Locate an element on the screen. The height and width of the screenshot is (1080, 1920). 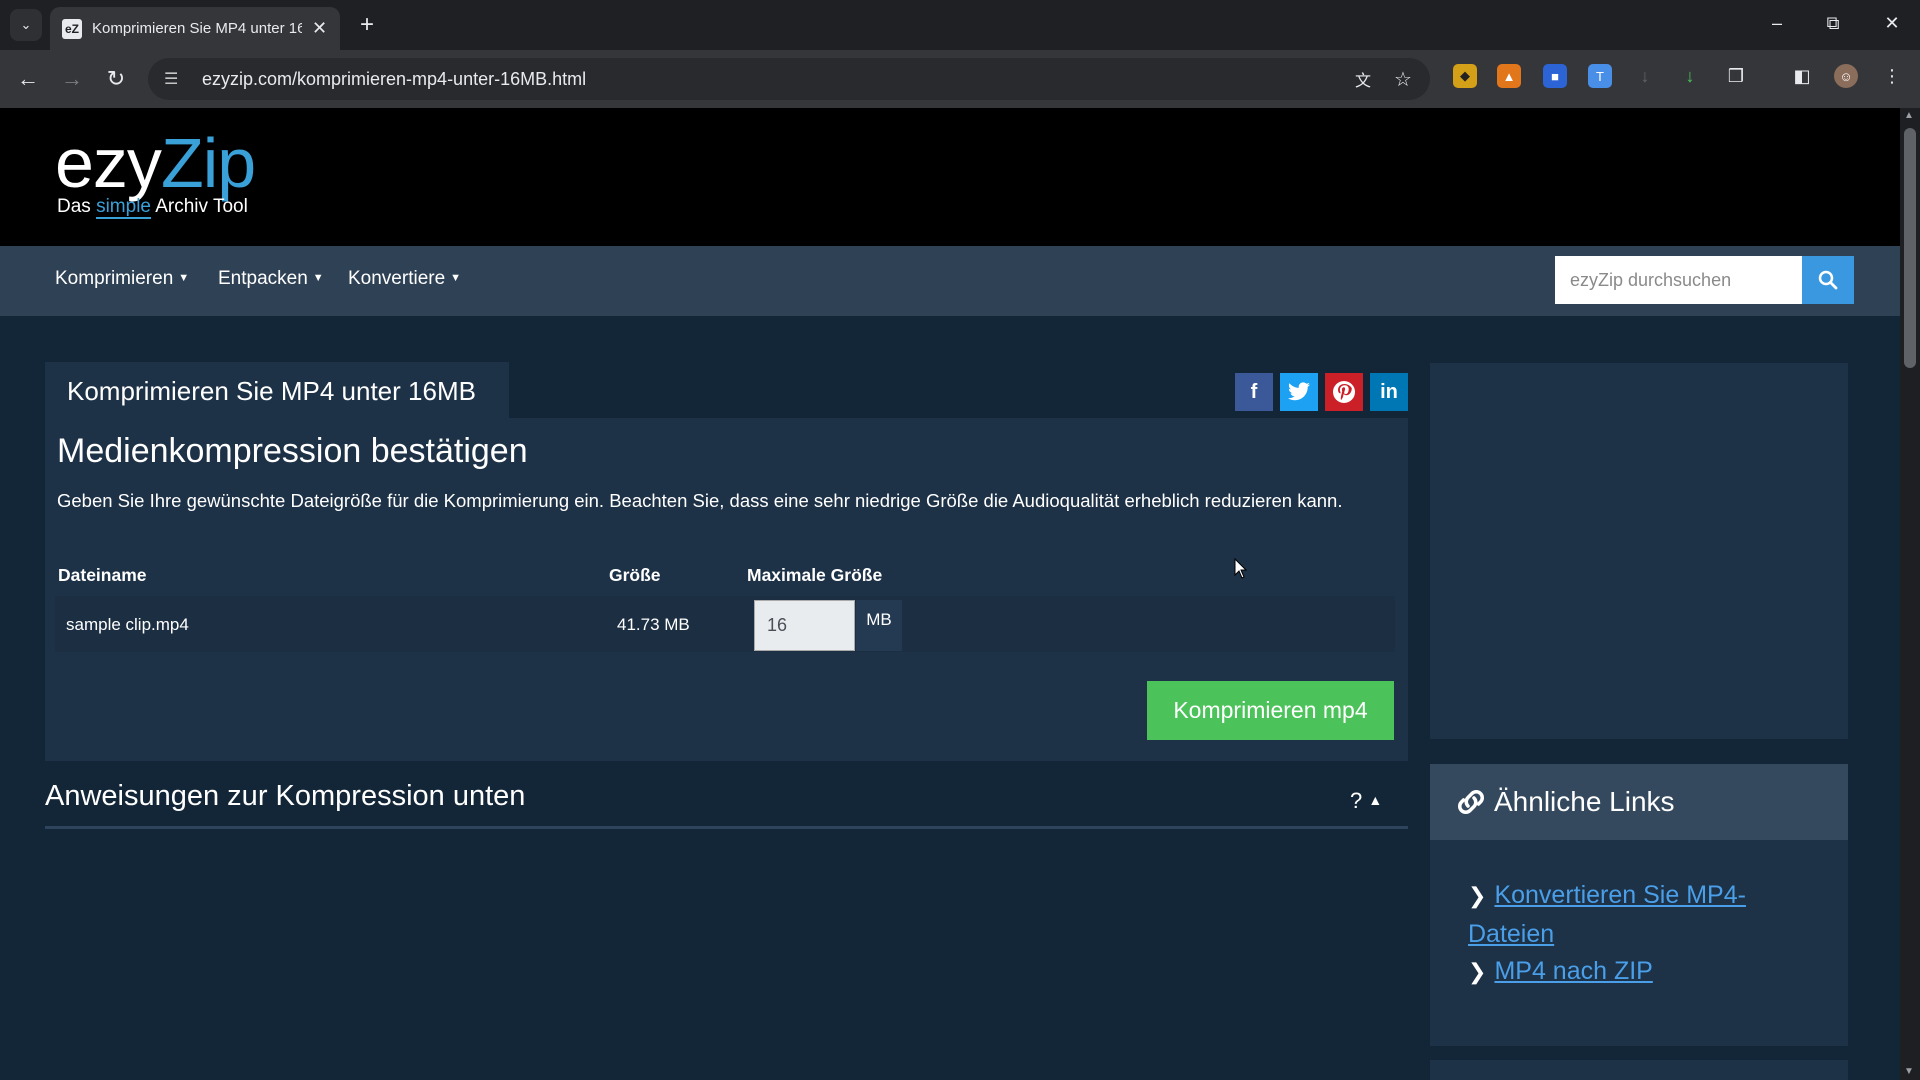
max-size-input is located at coordinates (804, 625).